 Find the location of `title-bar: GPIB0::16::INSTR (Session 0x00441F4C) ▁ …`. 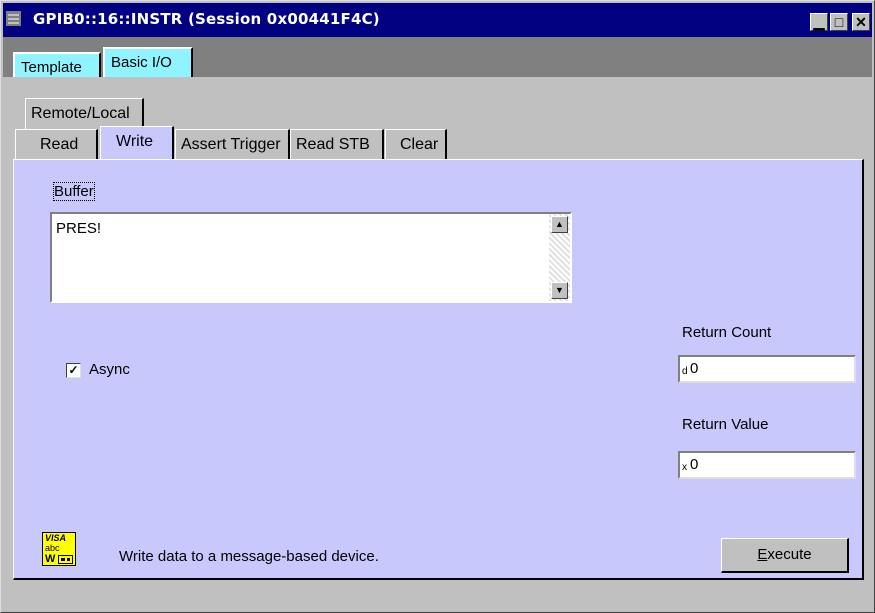

title-bar: GPIB0::16::INSTR (Session 0x00441F4C) ▁ … is located at coordinates (437, 20).